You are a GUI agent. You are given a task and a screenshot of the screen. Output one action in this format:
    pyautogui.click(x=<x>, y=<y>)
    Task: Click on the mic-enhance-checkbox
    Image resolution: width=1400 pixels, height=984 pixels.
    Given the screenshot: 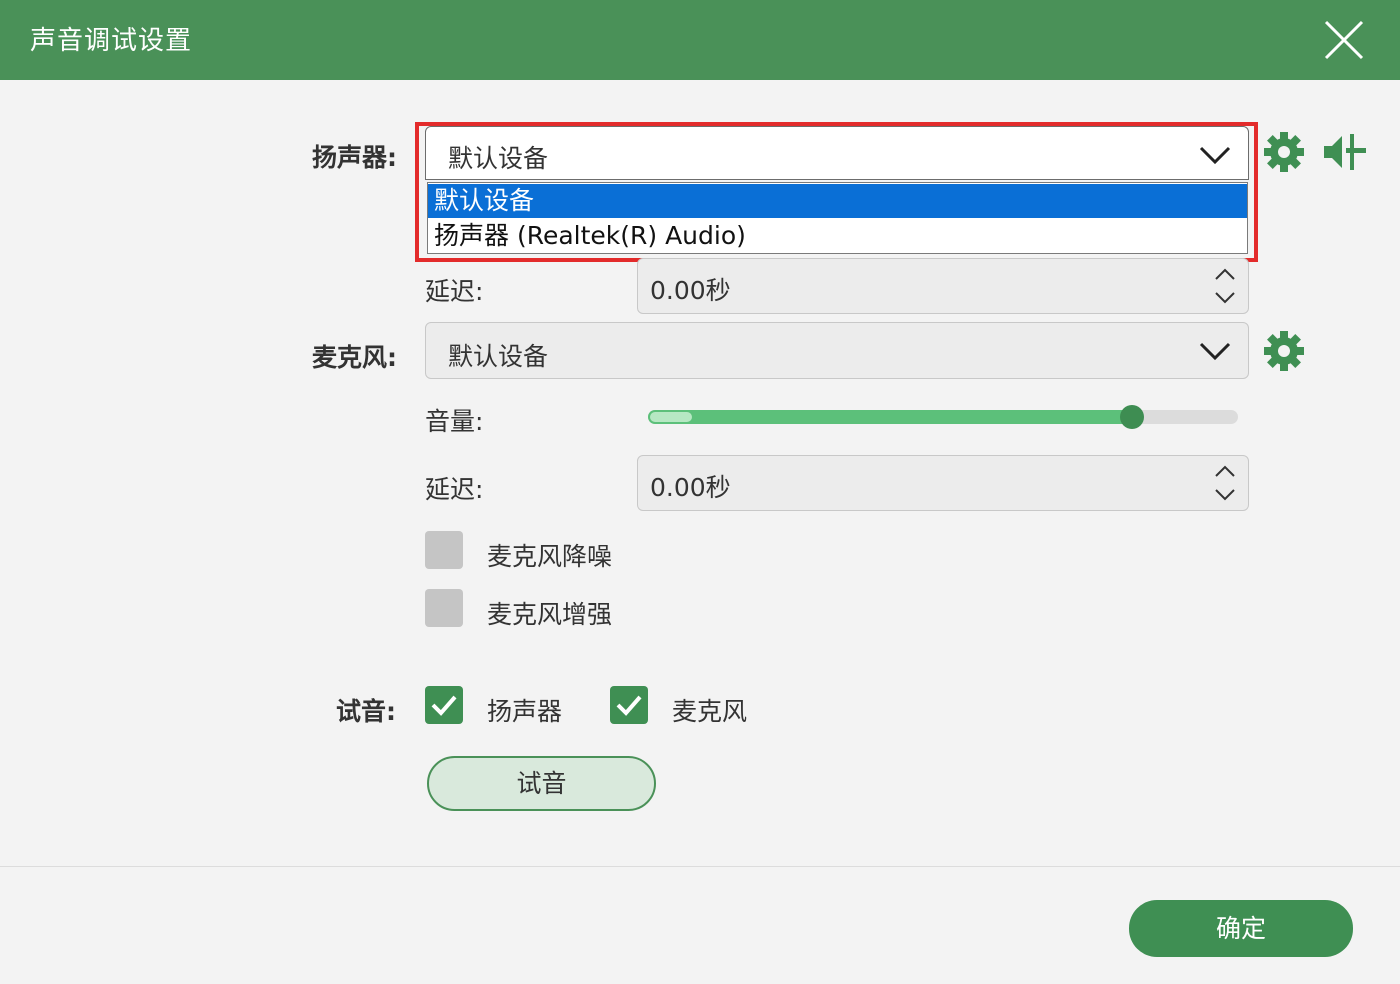 What is the action you would take?
    pyautogui.click(x=444, y=608)
    